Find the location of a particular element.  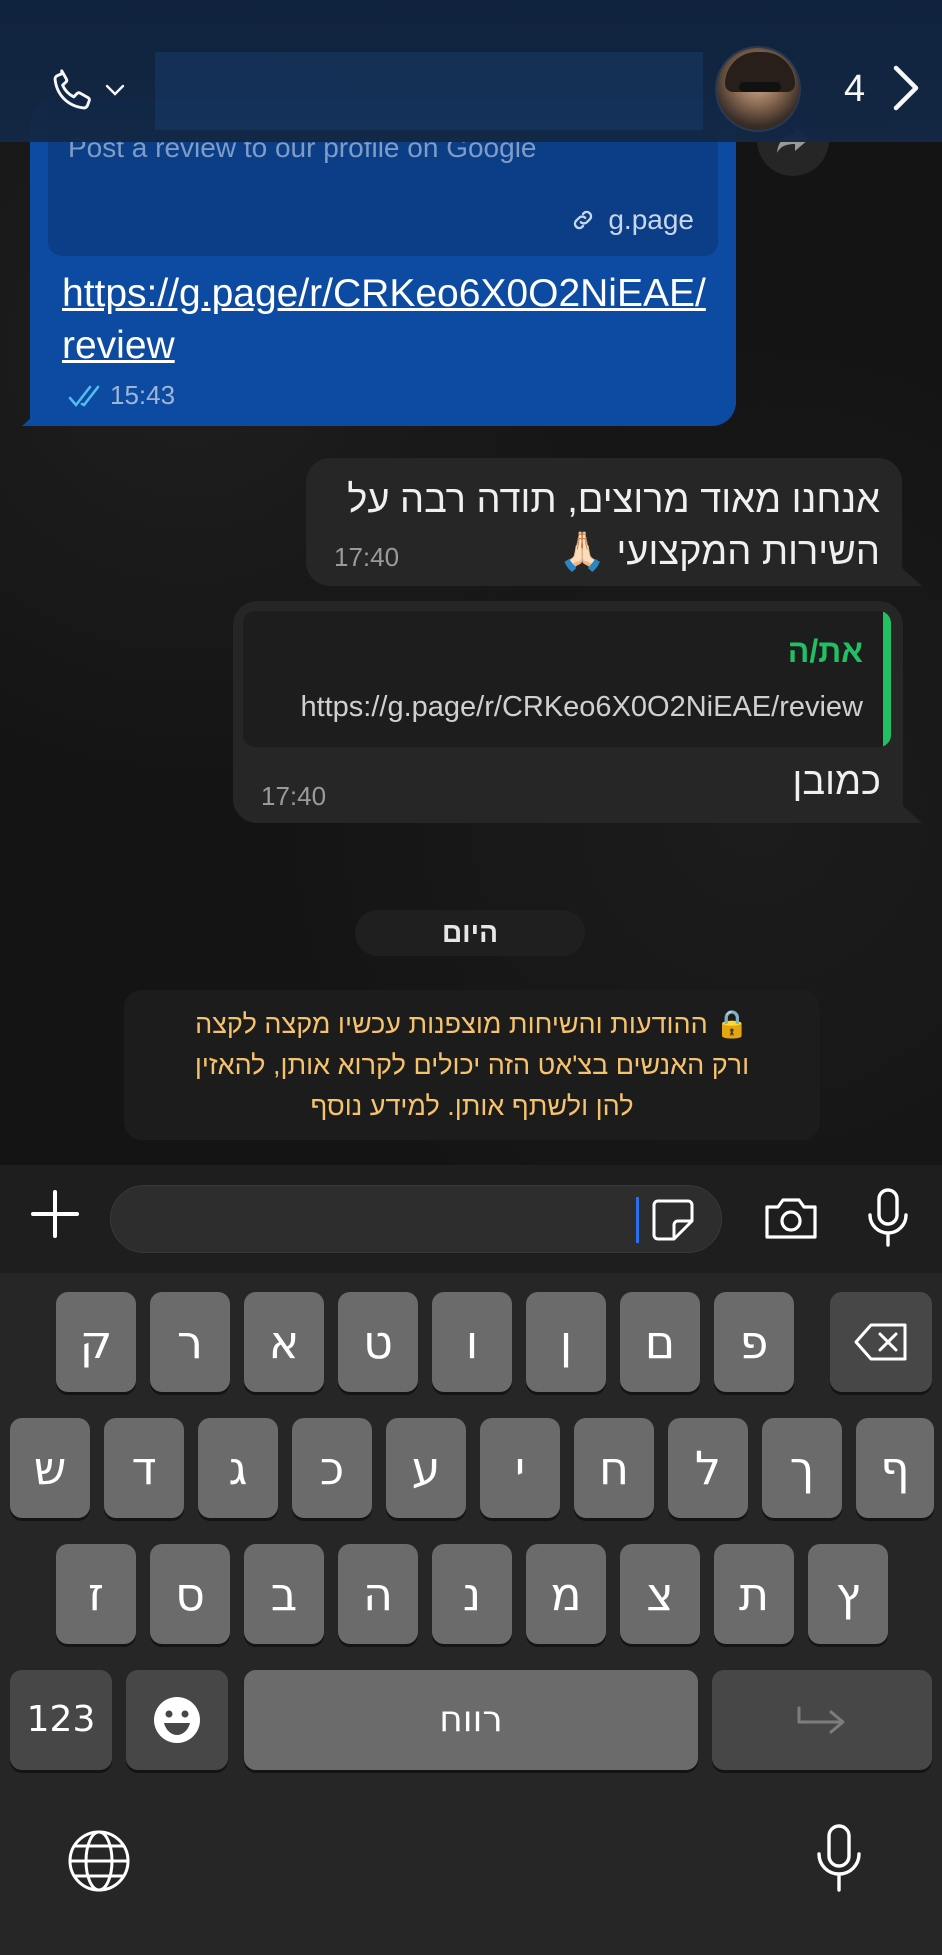

quote-accent-bar is located at coordinates (887, 679).